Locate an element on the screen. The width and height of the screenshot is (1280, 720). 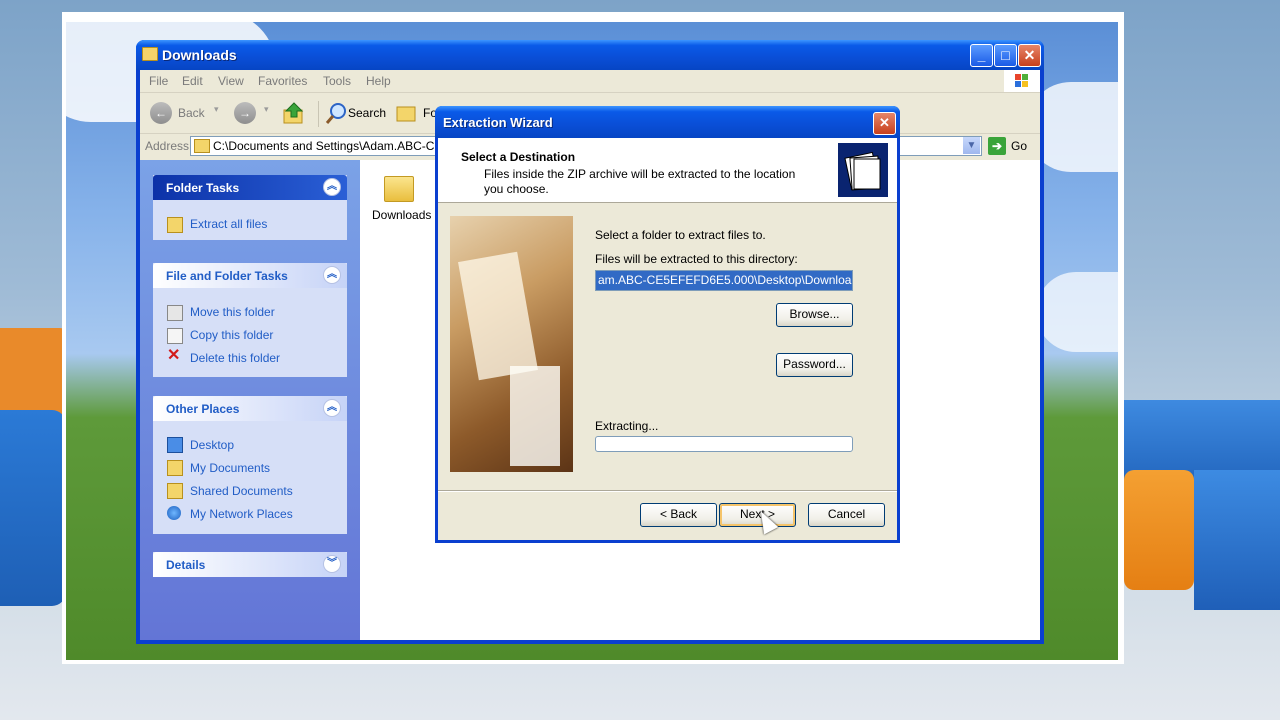
forward-arrow-icon: → is located at coordinates (245, 113).